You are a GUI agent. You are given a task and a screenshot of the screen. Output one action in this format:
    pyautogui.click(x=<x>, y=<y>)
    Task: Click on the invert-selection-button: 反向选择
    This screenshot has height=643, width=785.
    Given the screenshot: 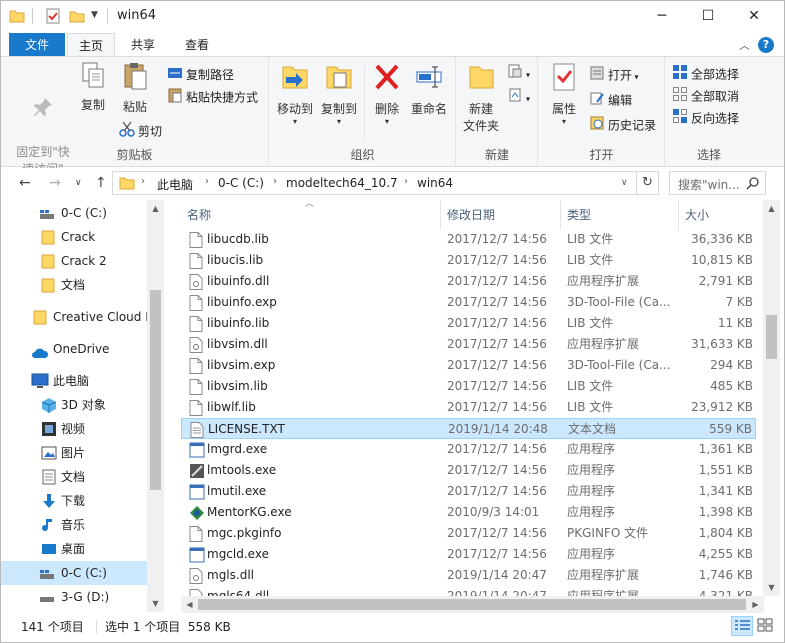 What is the action you would take?
    pyautogui.click(x=705, y=118)
    